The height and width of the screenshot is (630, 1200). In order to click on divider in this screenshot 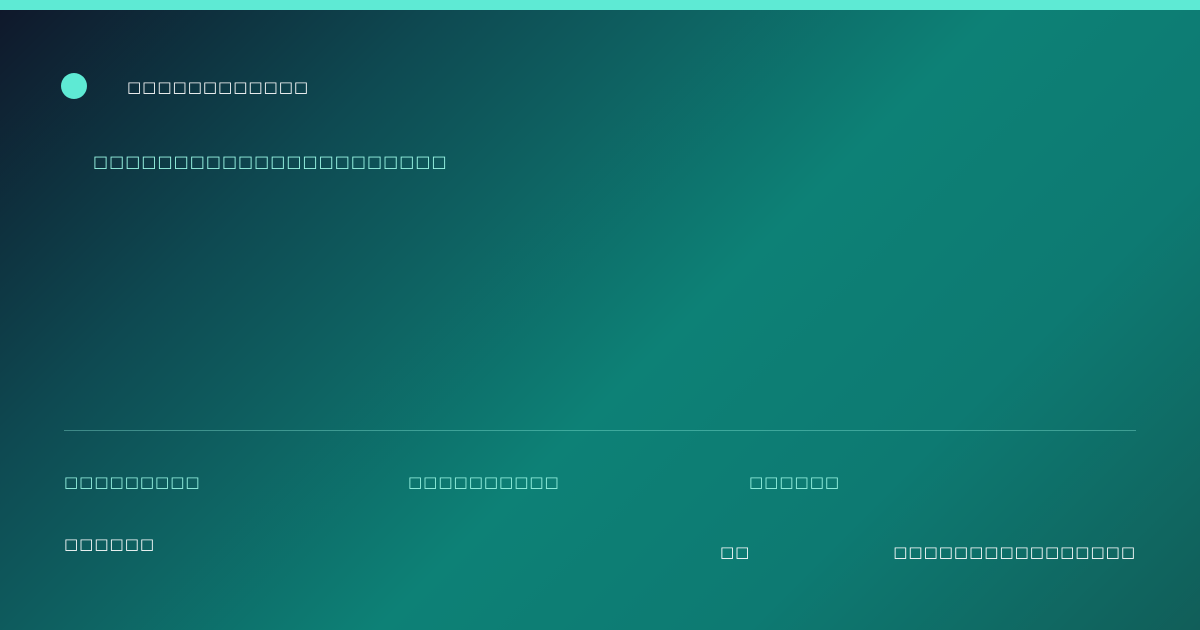, I will do `click(600, 430)`.